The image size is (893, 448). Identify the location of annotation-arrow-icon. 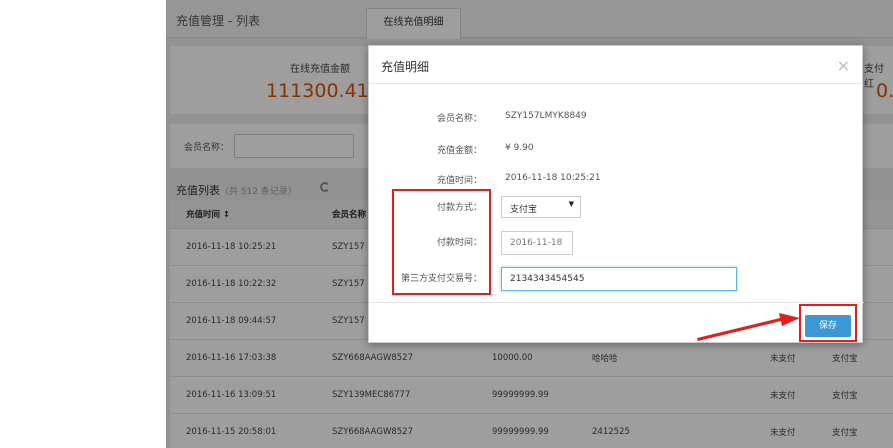
(748, 327).